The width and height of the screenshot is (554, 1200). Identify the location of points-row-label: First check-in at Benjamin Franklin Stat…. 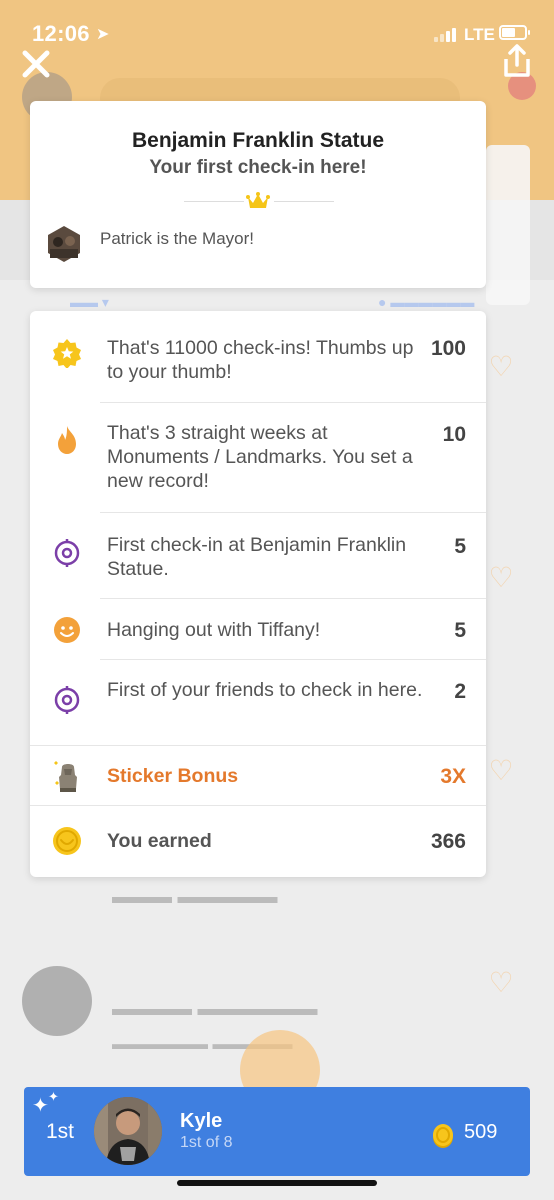
(257, 557).